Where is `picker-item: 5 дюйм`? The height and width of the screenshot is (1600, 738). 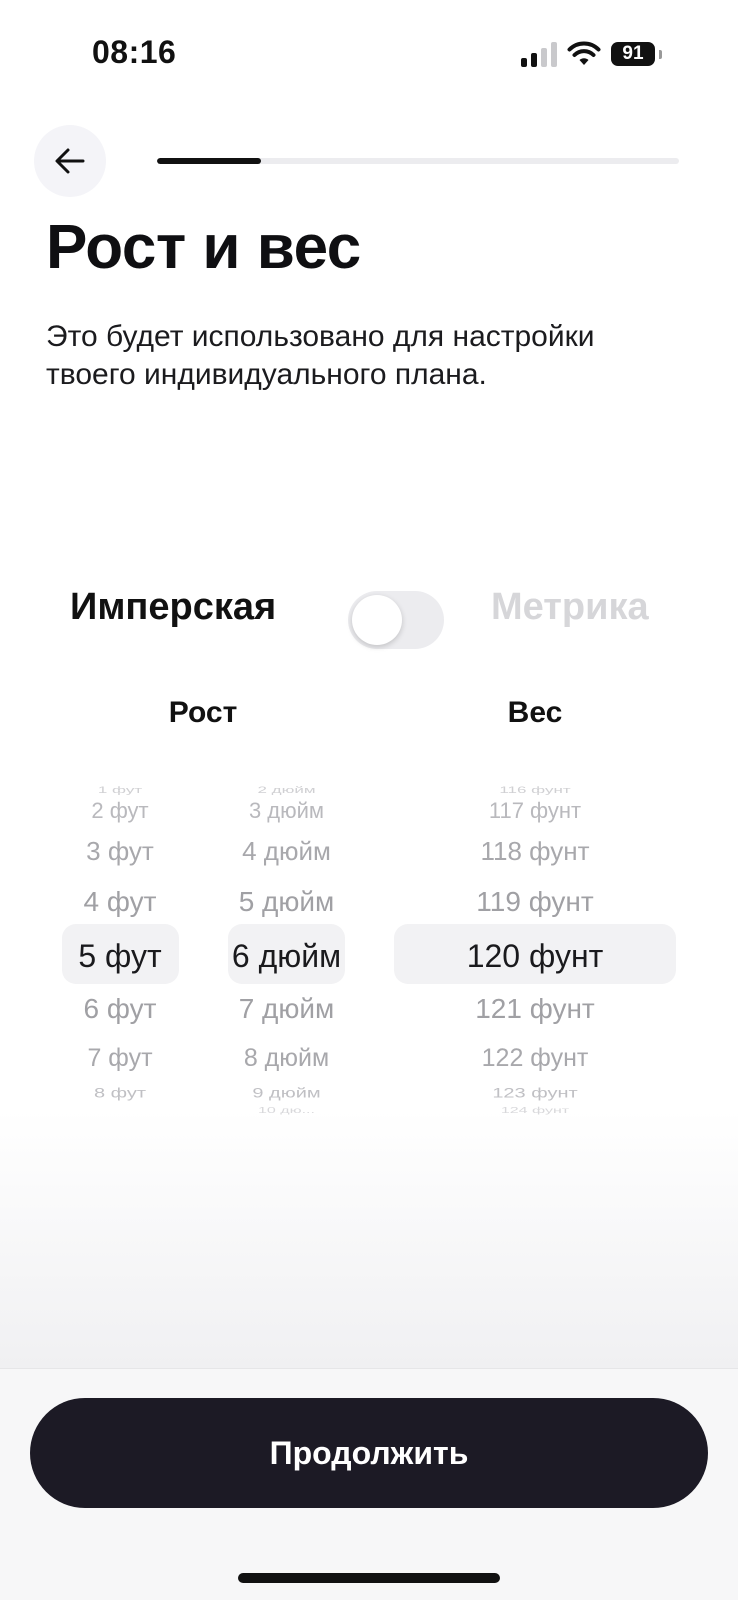 picker-item: 5 дюйм is located at coordinates (286, 902).